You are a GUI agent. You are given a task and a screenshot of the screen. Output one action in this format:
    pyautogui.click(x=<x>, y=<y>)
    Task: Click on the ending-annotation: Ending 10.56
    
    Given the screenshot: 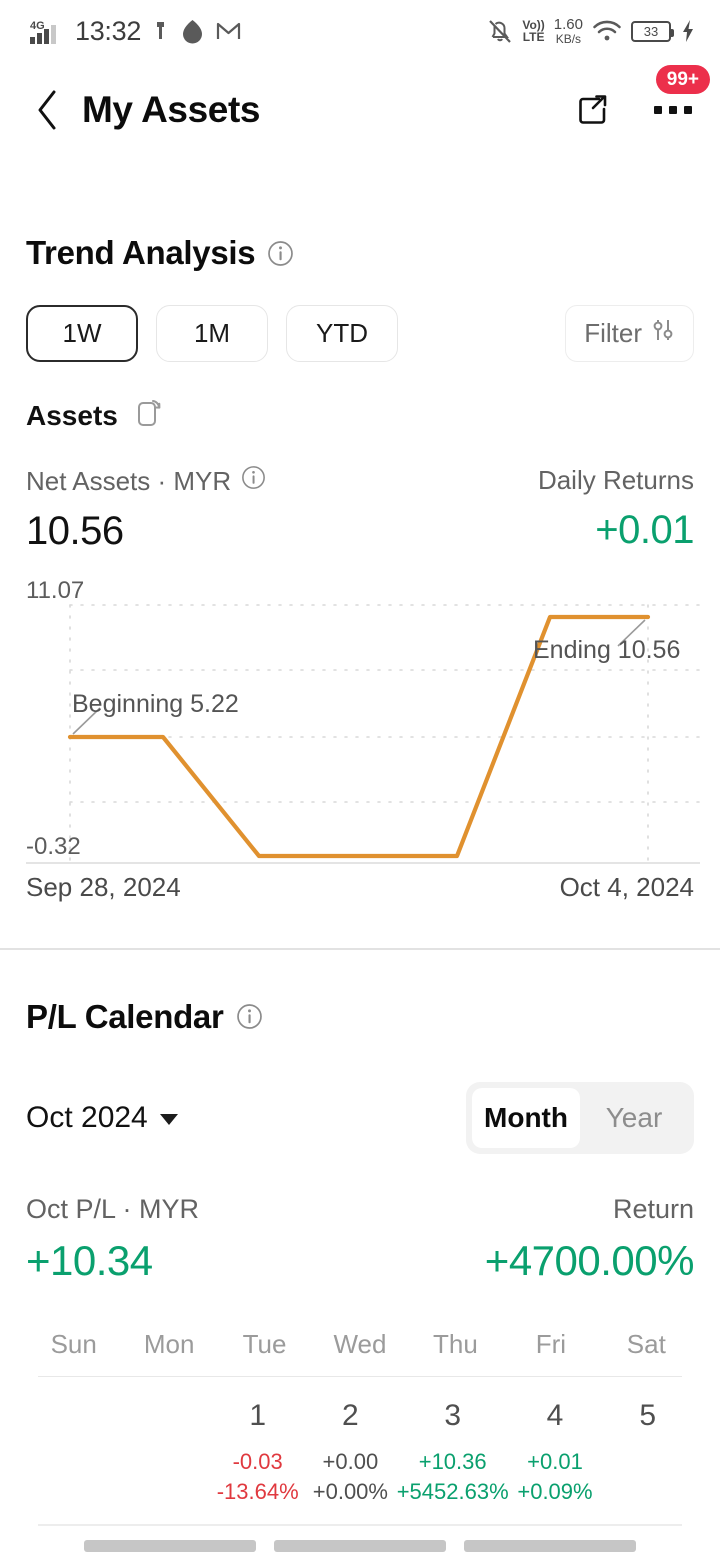 What is the action you would take?
    pyautogui.click(x=607, y=650)
    